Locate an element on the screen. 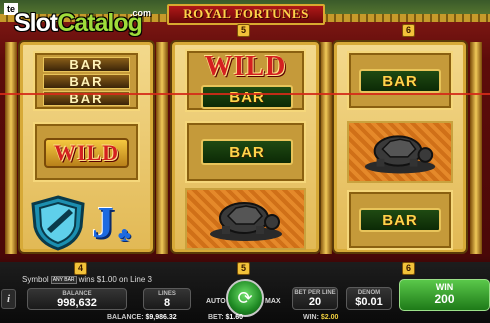 The height and width of the screenshot is (323, 490). bar-stack-tile: BAR BAR BAR is located at coordinates (86, 81).